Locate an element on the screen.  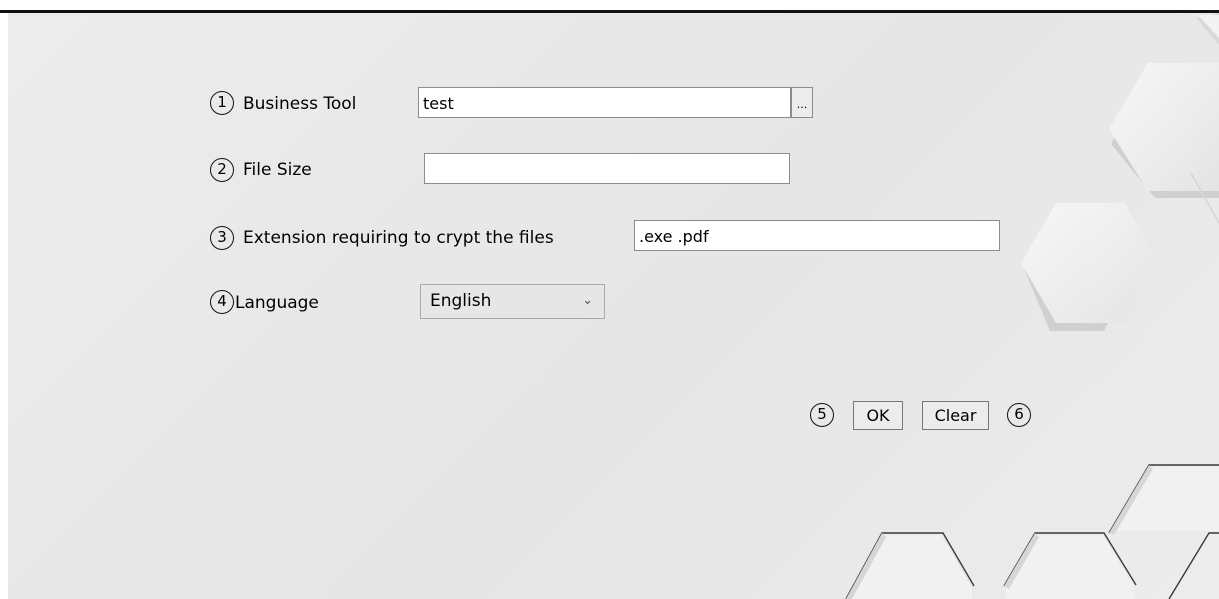
window-top-border is located at coordinates (609, 6).